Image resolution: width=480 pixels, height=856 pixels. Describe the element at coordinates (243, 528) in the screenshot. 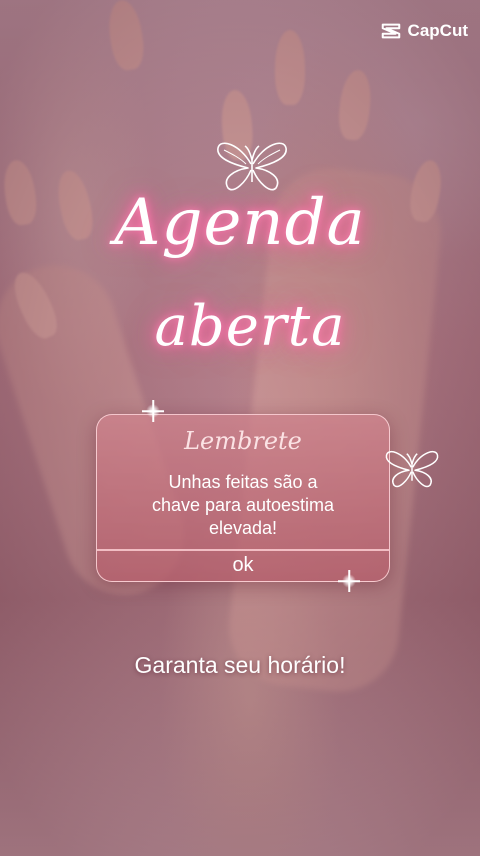

I see `dialog-message-line-3: elevada!` at that location.